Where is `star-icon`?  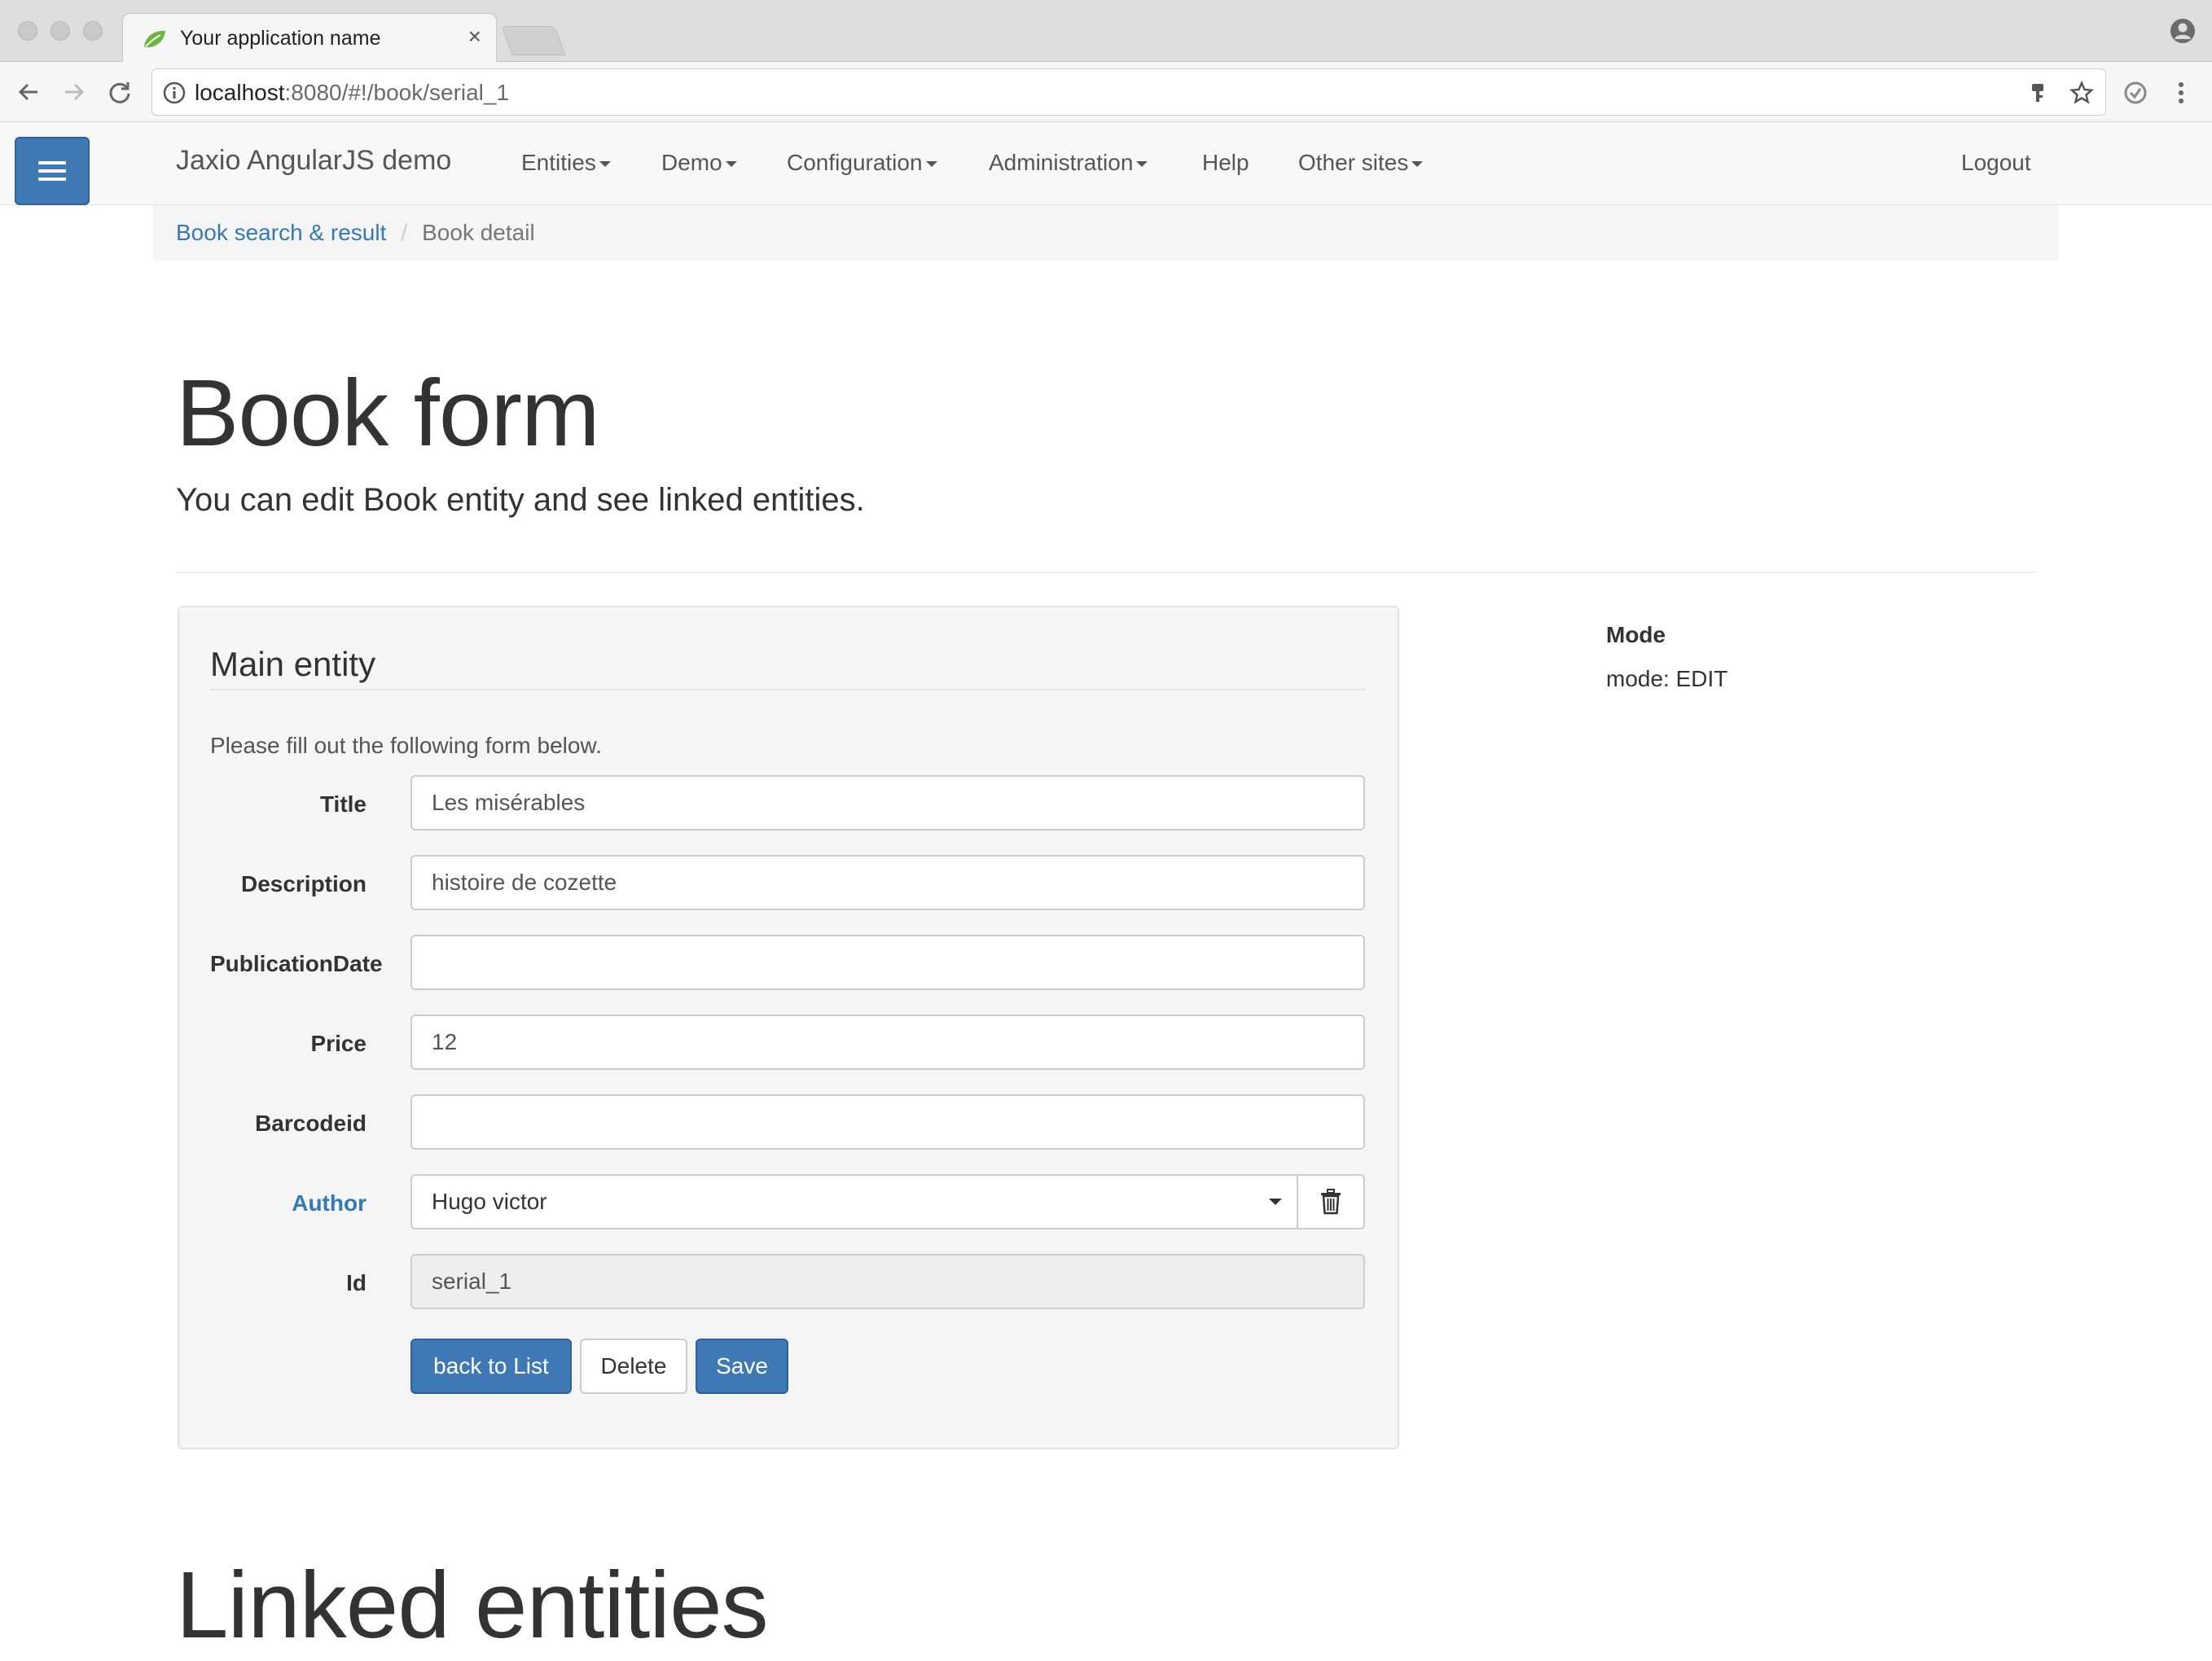
star-icon is located at coordinates (2082, 93).